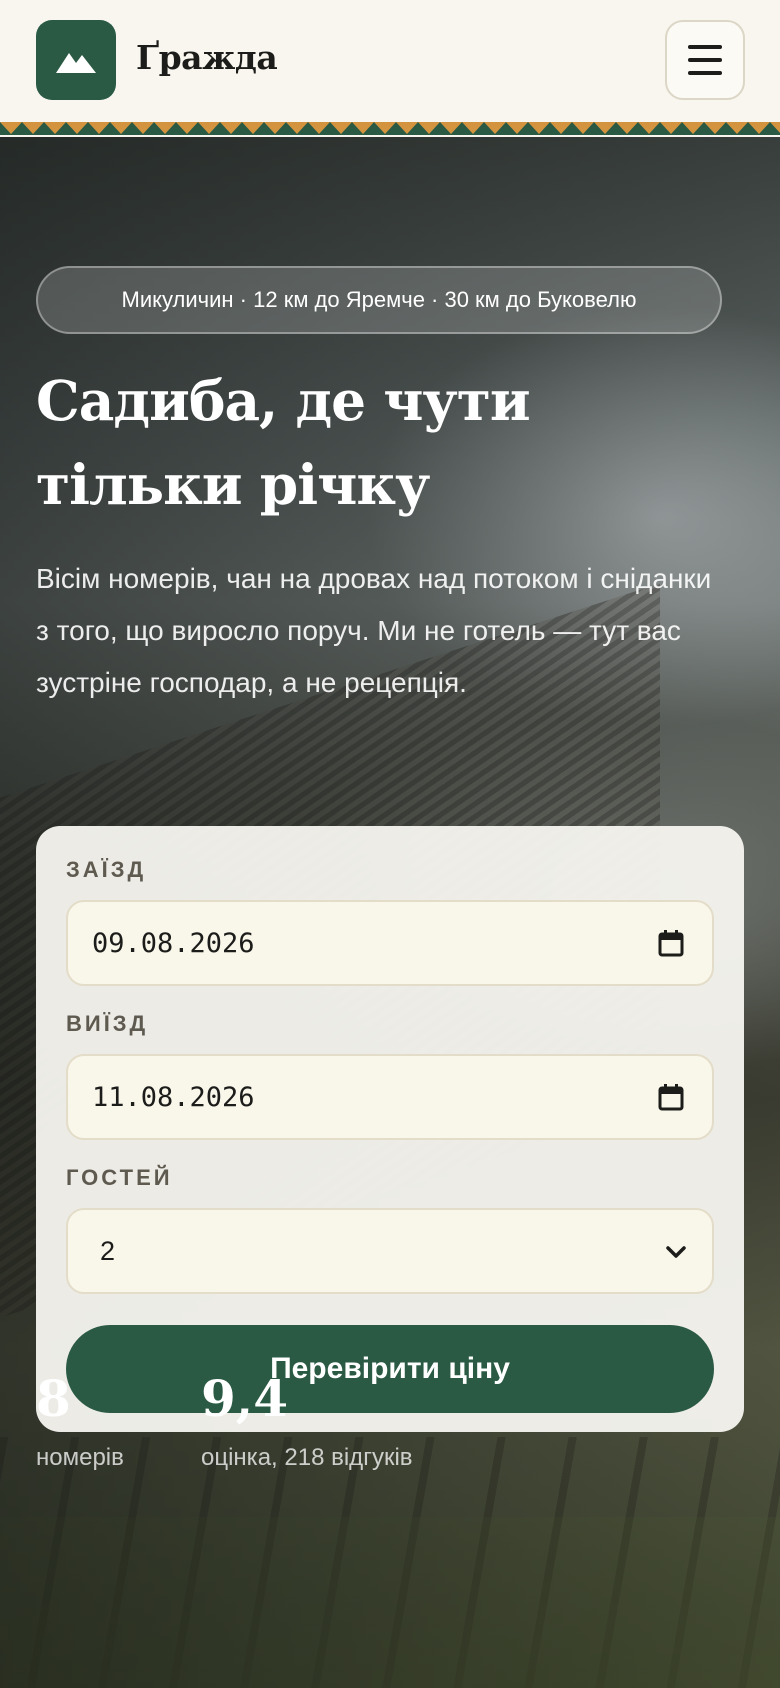  I want to click on hamburger-icon, so click(705, 47).